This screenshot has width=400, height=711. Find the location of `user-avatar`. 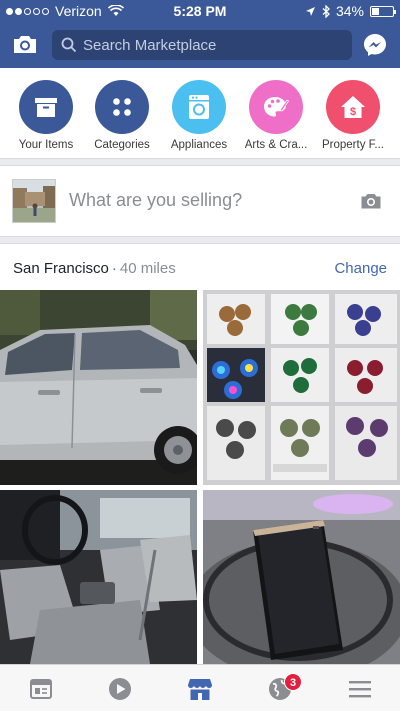

user-avatar is located at coordinates (34, 201).